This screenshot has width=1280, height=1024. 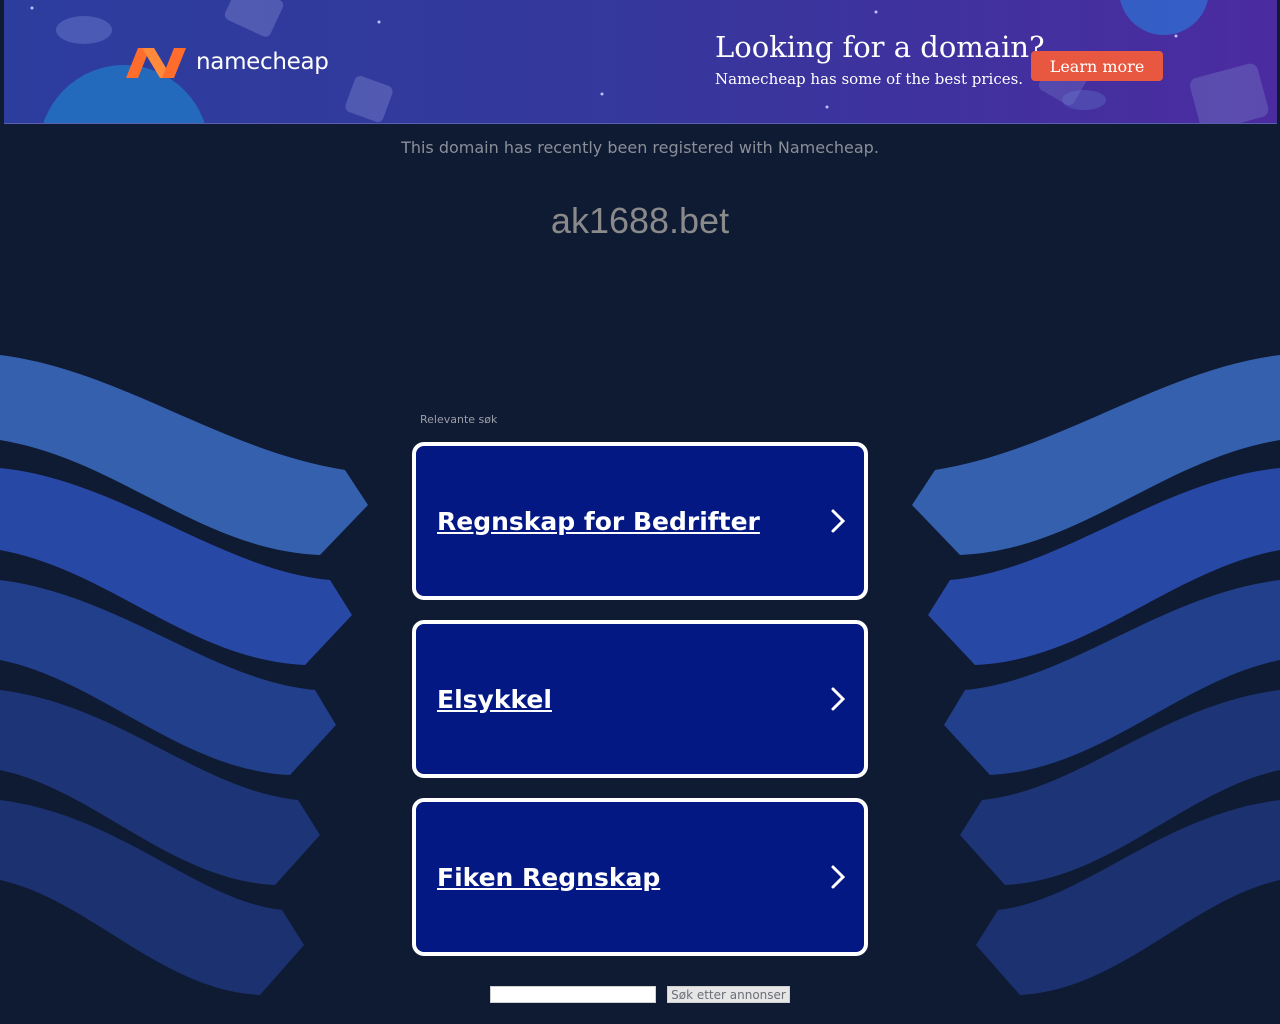 I want to click on ad-search-button: Søk etter annonser, so click(x=728, y=994).